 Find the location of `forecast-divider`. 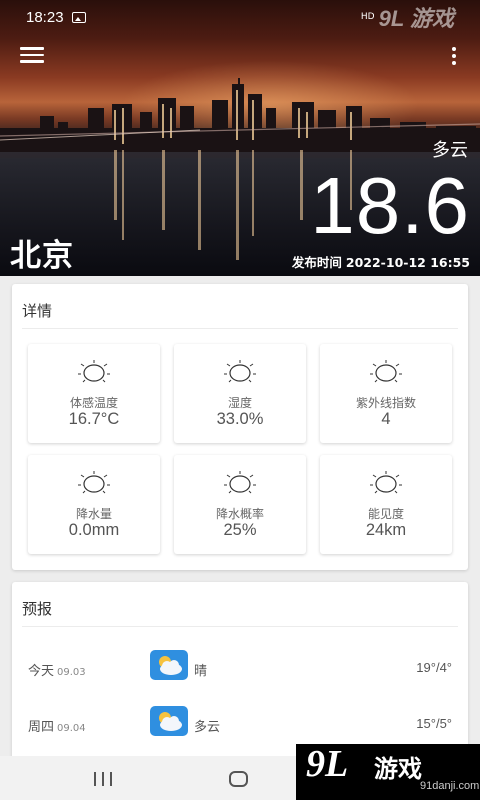

forecast-divider is located at coordinates (240, 626).